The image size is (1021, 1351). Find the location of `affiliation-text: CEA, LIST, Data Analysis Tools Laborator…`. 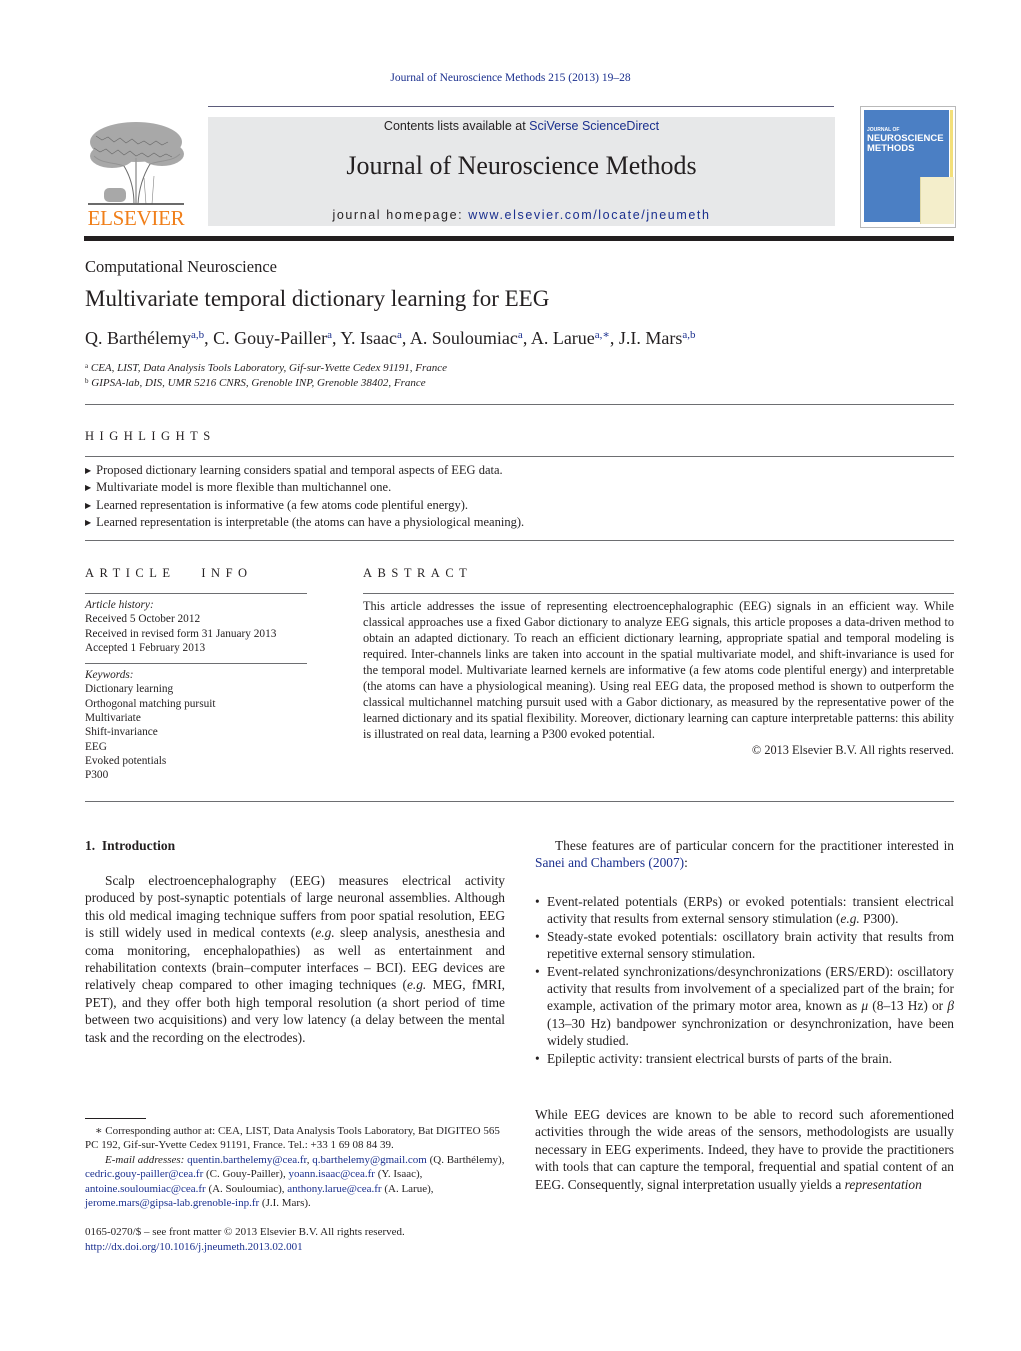

affiliation-text: CEA, LIST, Data Analysis Tools Laborator… is located at coordinates (268, 368).